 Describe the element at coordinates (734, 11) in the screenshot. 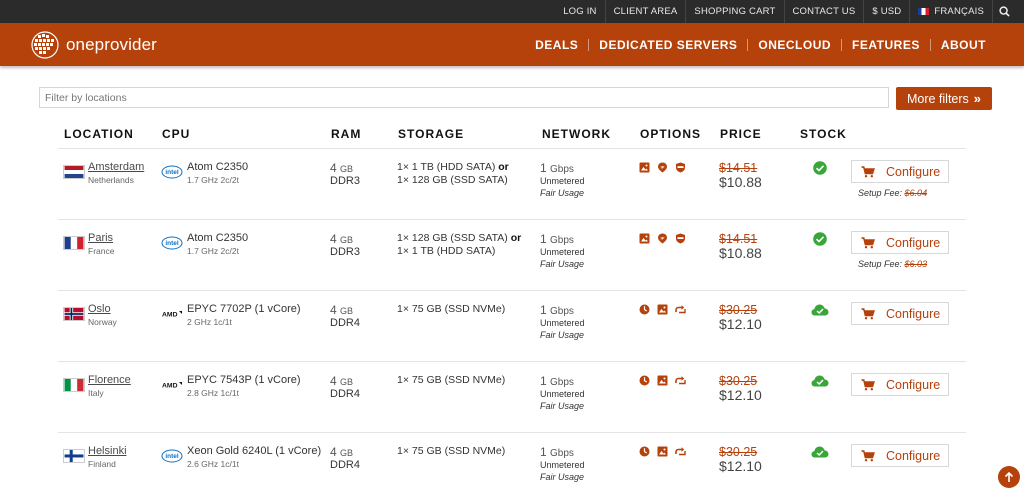

I see `shopping-cart-link: SHOPPING CART` at that location.